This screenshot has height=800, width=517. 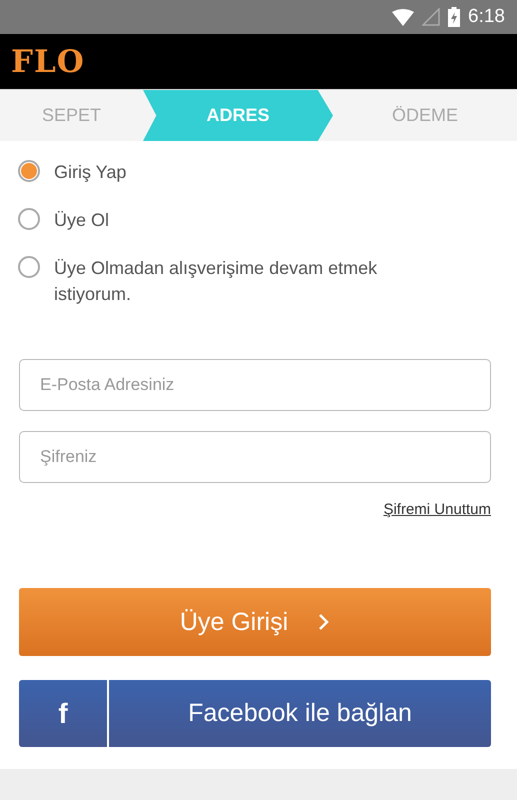 What do you see at coordinates (238, 115) in the screenshot?
I see `checkout-step: ADRES` at bounding box center [238, 115].